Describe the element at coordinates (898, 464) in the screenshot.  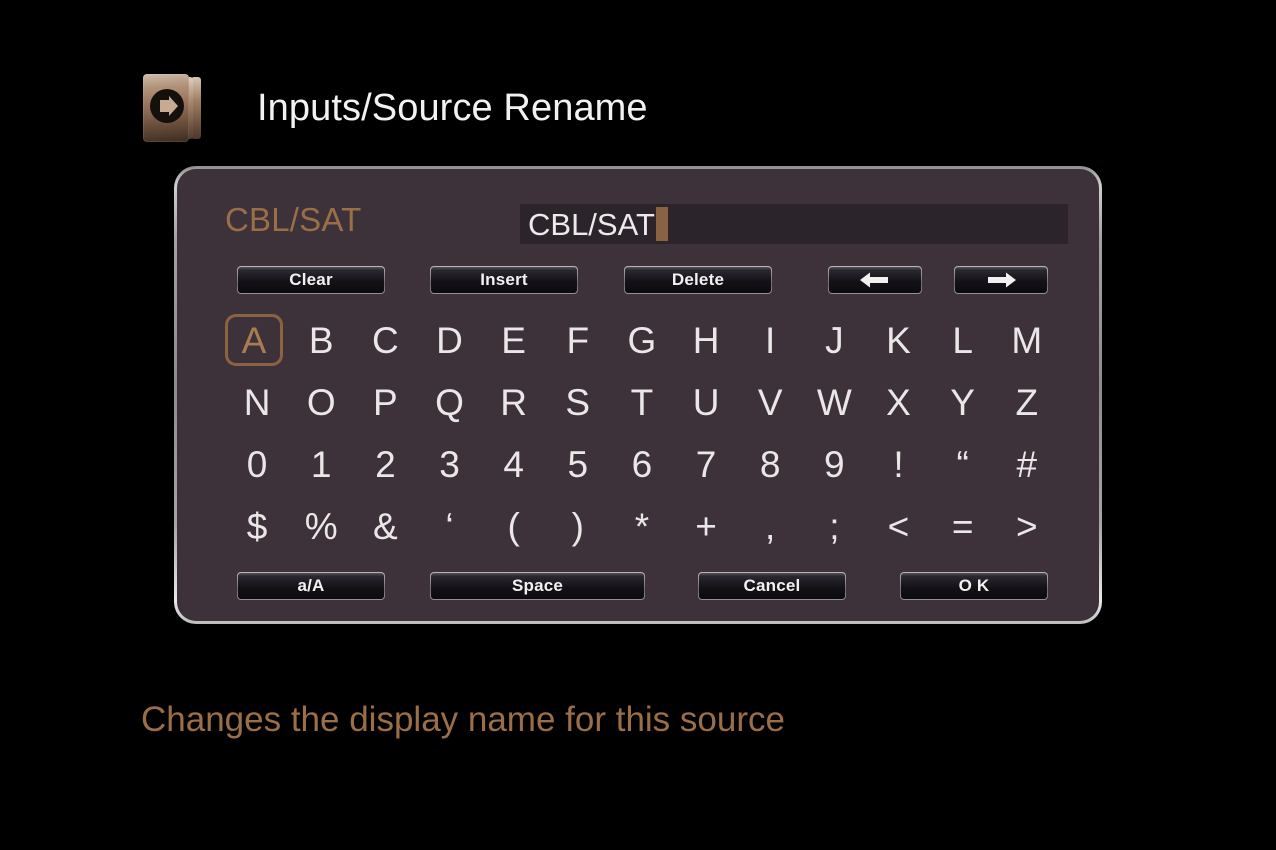
I see `key-!: !` at that location.